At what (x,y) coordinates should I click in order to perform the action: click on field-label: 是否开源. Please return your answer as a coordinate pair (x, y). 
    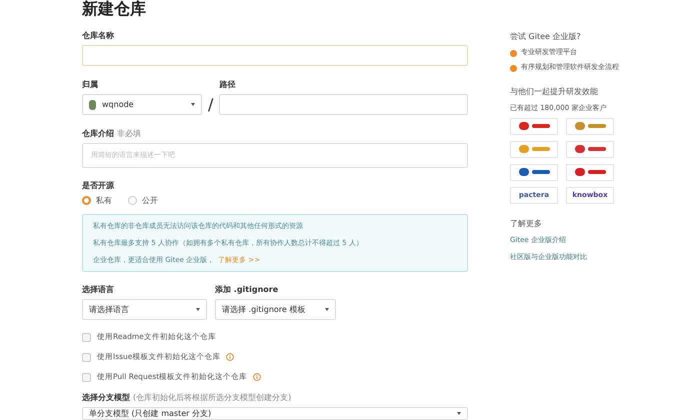
    Looking at the image, I should click on (98, 185).